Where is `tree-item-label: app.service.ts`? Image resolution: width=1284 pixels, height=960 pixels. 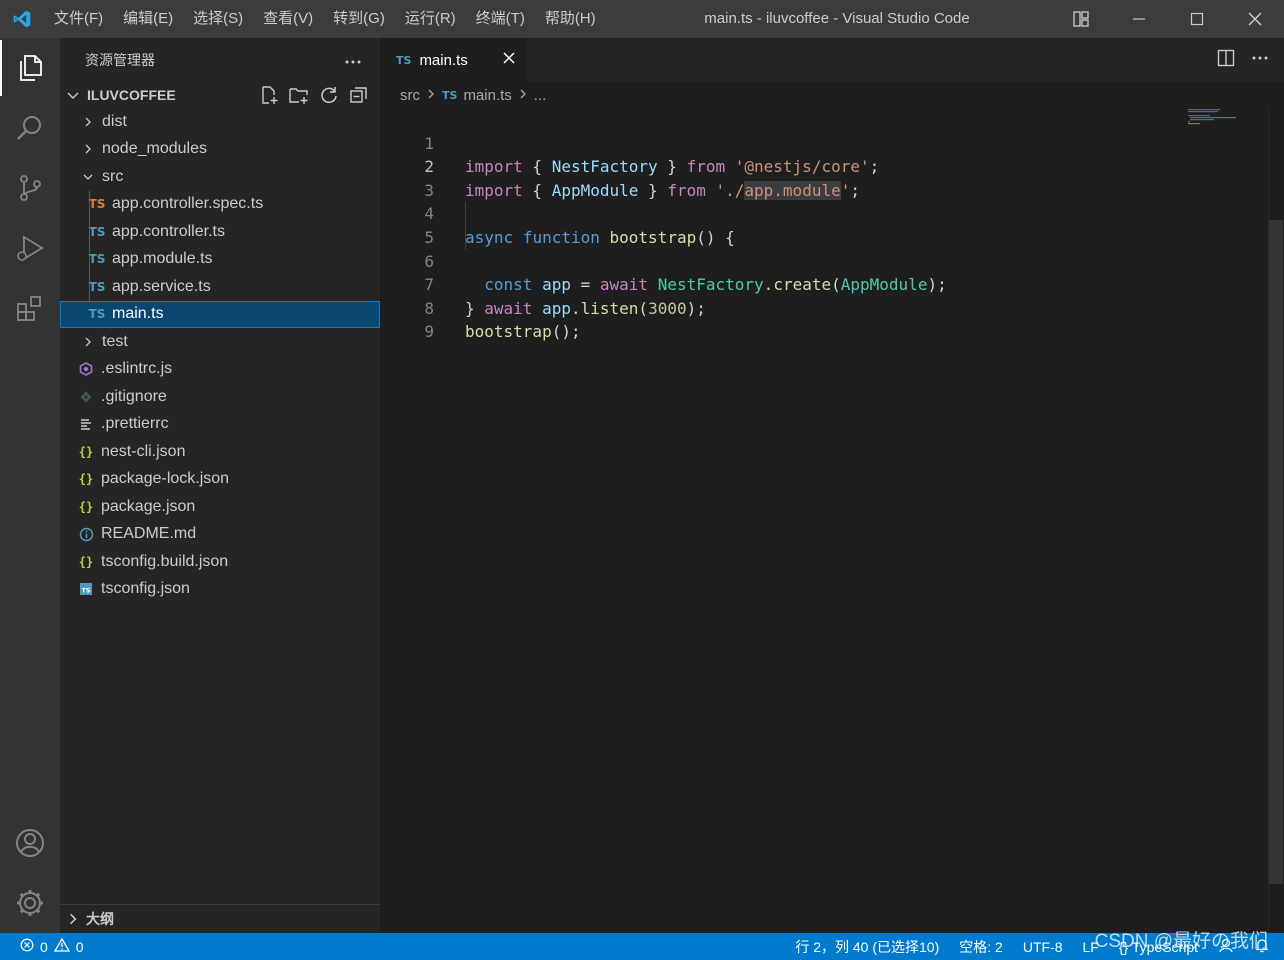
tree-item-label: app.service.ts is located at coordinates (161, 286).